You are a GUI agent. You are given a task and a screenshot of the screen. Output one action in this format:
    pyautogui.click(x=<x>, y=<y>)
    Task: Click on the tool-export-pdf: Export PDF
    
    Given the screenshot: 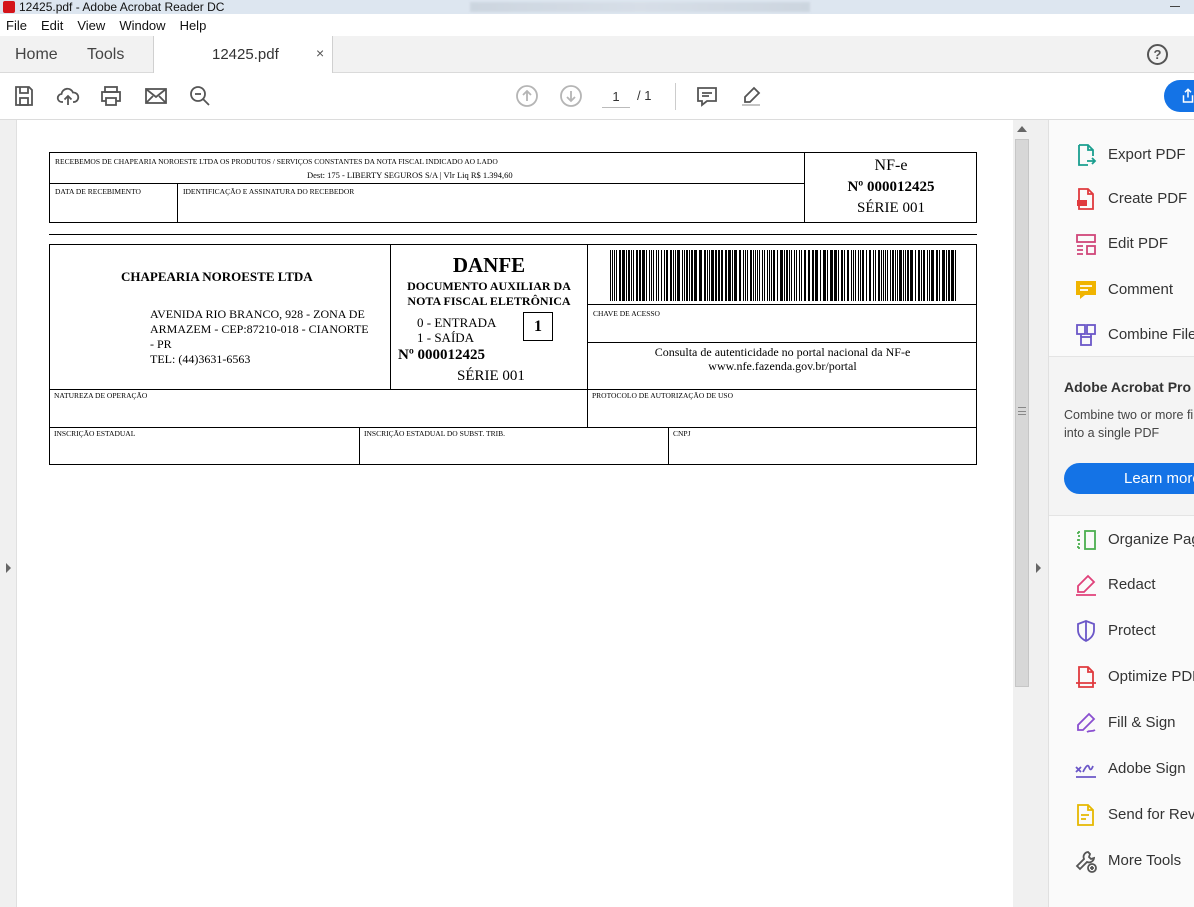 What is the action you would take?
    pyautogui.click(x=1121, y=155)
    